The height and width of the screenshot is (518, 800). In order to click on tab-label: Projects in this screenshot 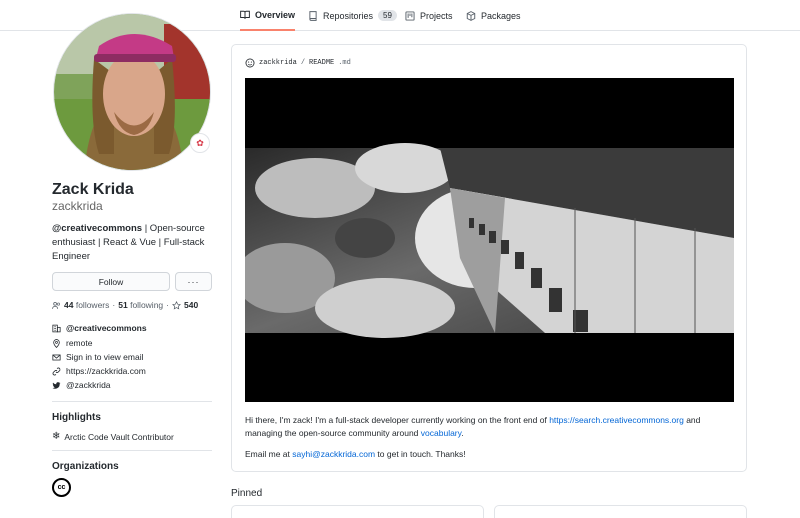, I will do `click(436, 15)`.